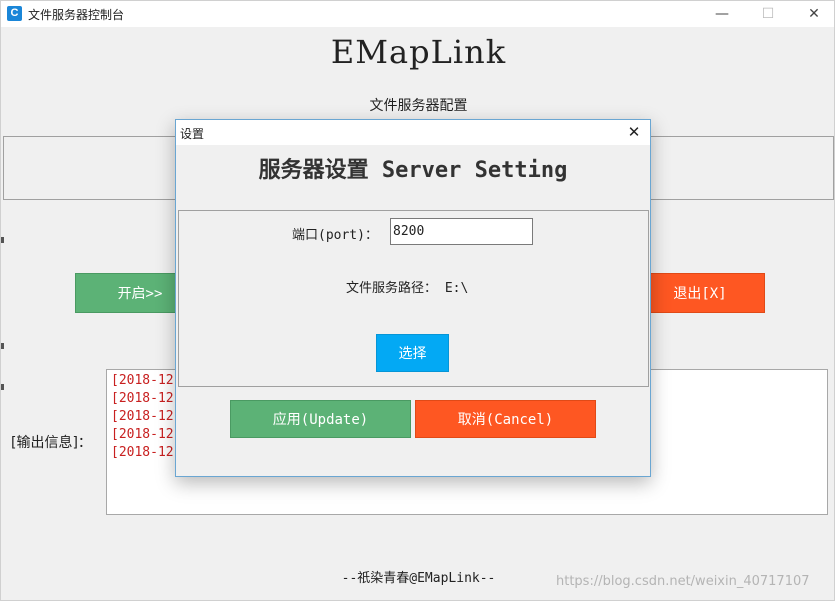  I want to click on cancel-button: 取消(Cancel), so click(505, 419).